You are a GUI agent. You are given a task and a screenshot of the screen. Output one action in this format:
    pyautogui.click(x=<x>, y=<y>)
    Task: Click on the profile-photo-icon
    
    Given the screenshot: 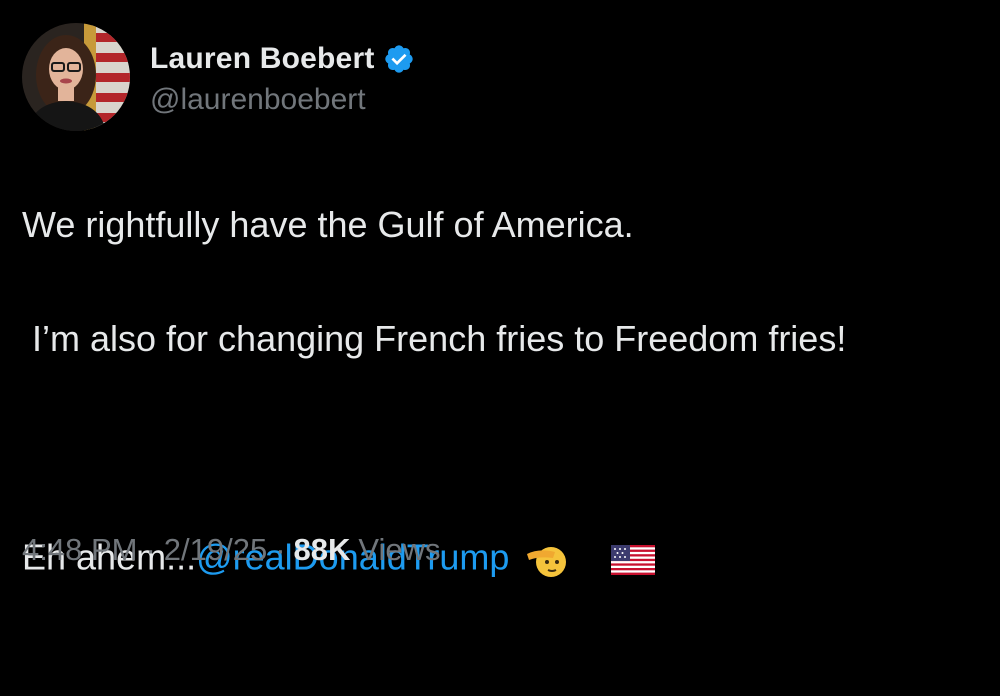 What is the action you would take?
    pyautogui.click(x=76, y=77)
    